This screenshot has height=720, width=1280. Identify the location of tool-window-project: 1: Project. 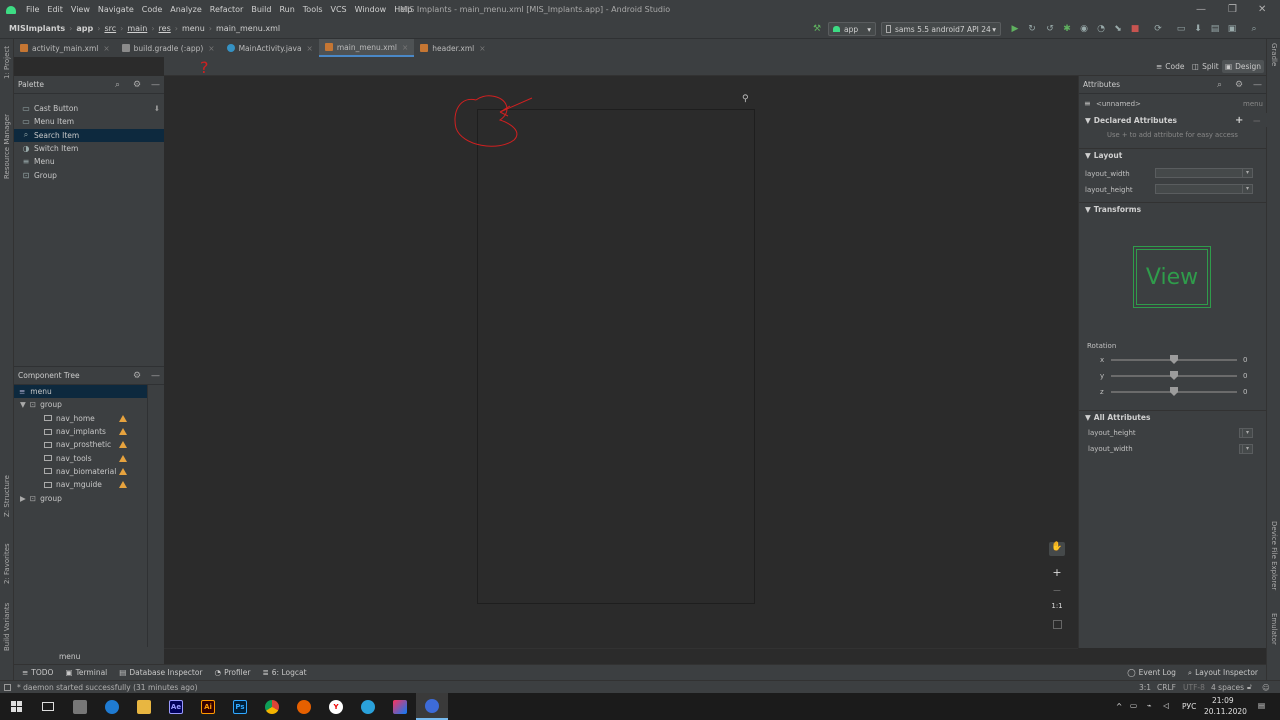
(7, 62).